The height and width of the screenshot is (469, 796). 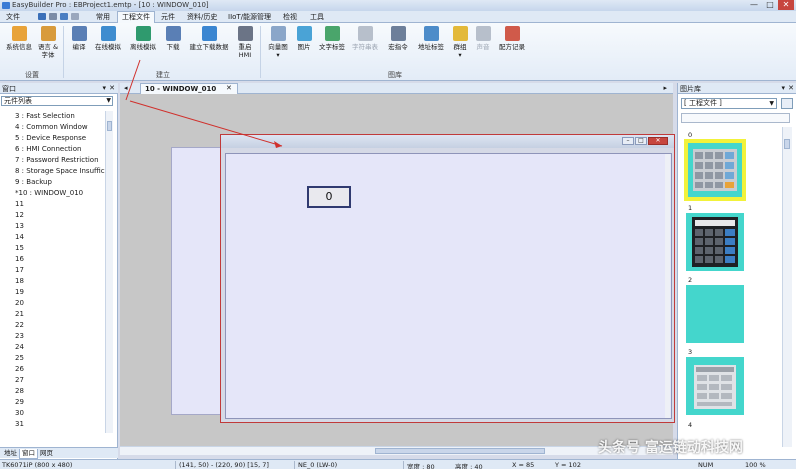 I want to click on left-scrollbar, so click(x=109, y=272).